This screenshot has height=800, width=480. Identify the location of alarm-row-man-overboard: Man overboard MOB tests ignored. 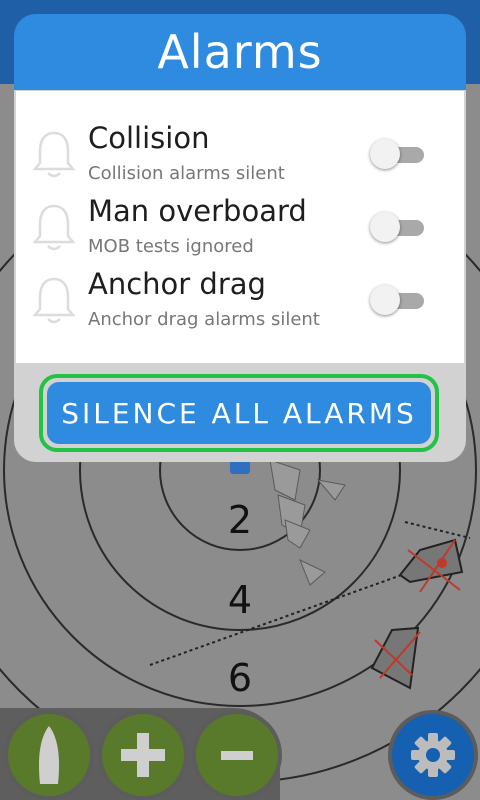
(240, 228).